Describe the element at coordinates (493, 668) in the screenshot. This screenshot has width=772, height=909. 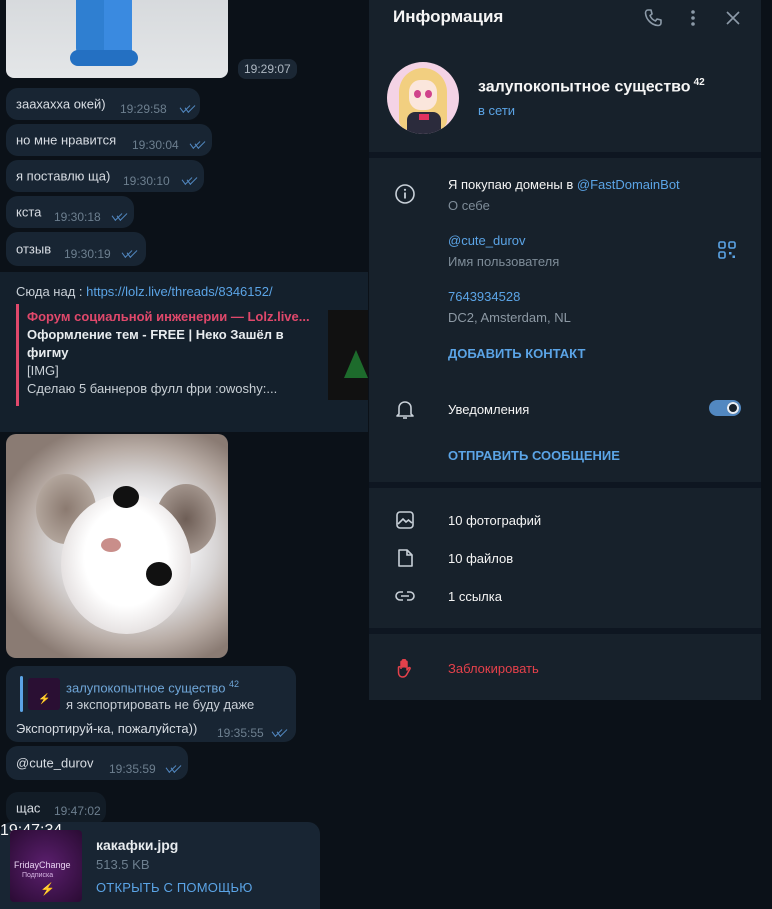
I see `block-button: Заблокировать` at that location.